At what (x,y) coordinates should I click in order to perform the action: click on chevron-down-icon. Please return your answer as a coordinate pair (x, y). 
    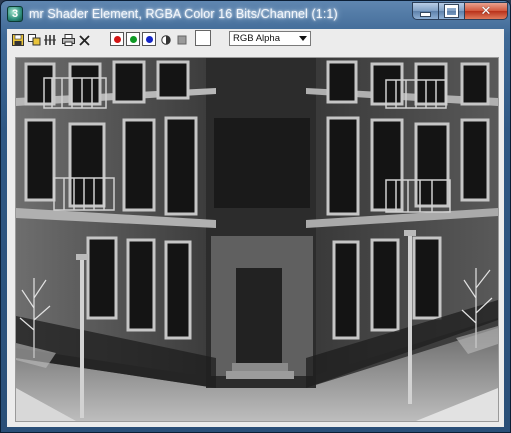
    Looking at the image, I should click on (303, 38).